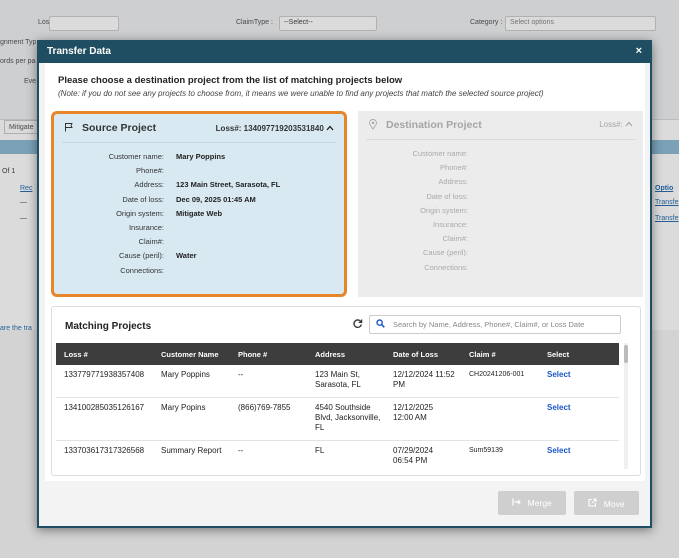  Describe the element at coordinates (611, 124) in the screenshot. I see `destination-loss-label: Loss#:` at that location.